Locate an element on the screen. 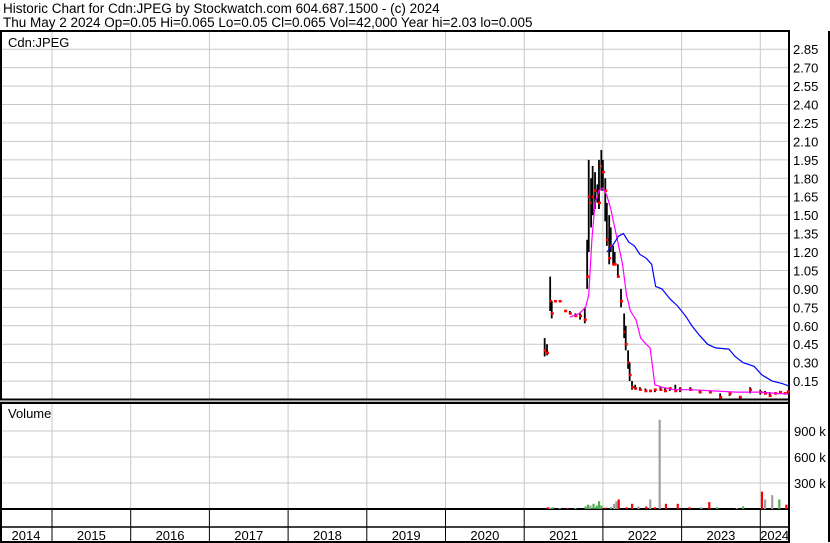 Image resolution: width=830 pixels, height=543 pixels. y-tick-label: 0.60 is located at coordinates (805, 326).